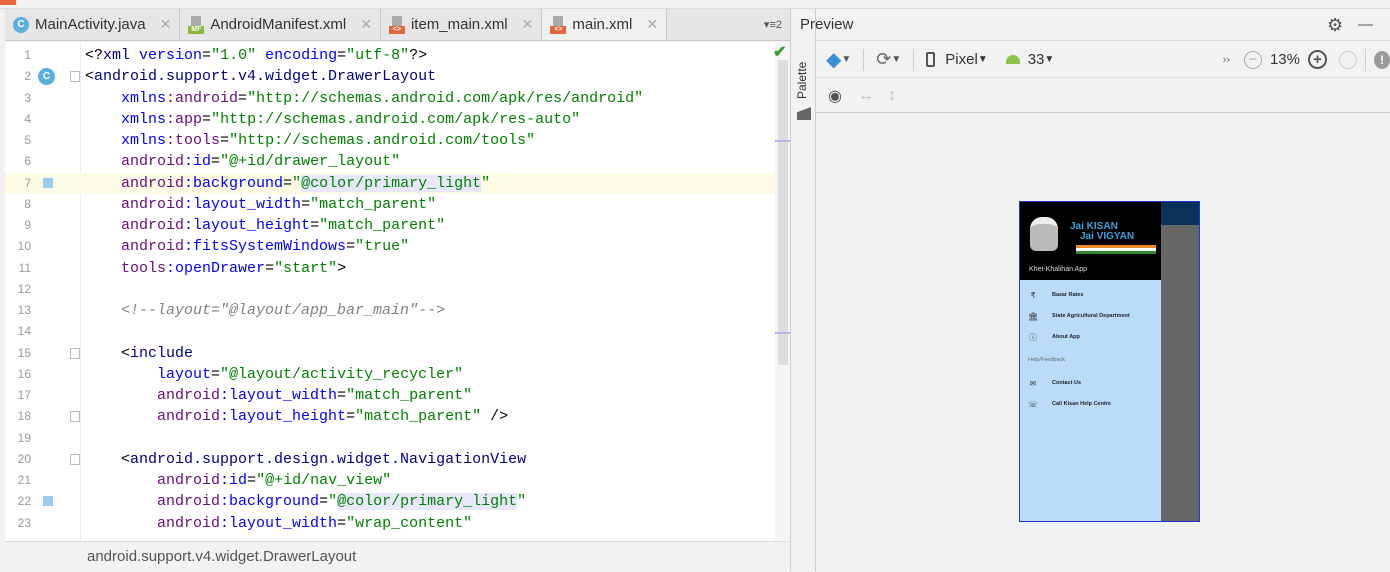 This screenshot has width=1390, height=572. What do you see at coordinates (390, 395) in the screenshot?
I see `code-line: 17 android:layout_width="match_parent"` at bounding box center [390, 395].